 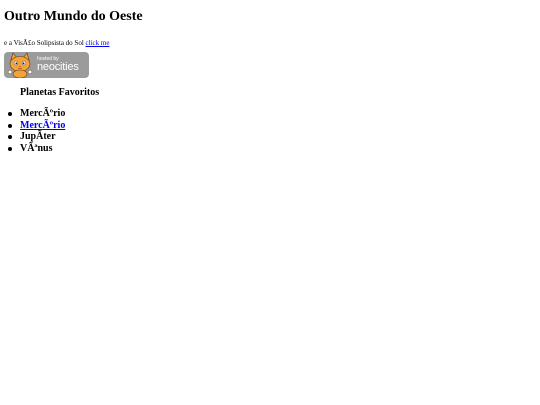 What do you see at coordinates (60, 92) in the screenshot?
I see `favorites-heading: Planetas Favoritos` at bounding box center [60, 92].